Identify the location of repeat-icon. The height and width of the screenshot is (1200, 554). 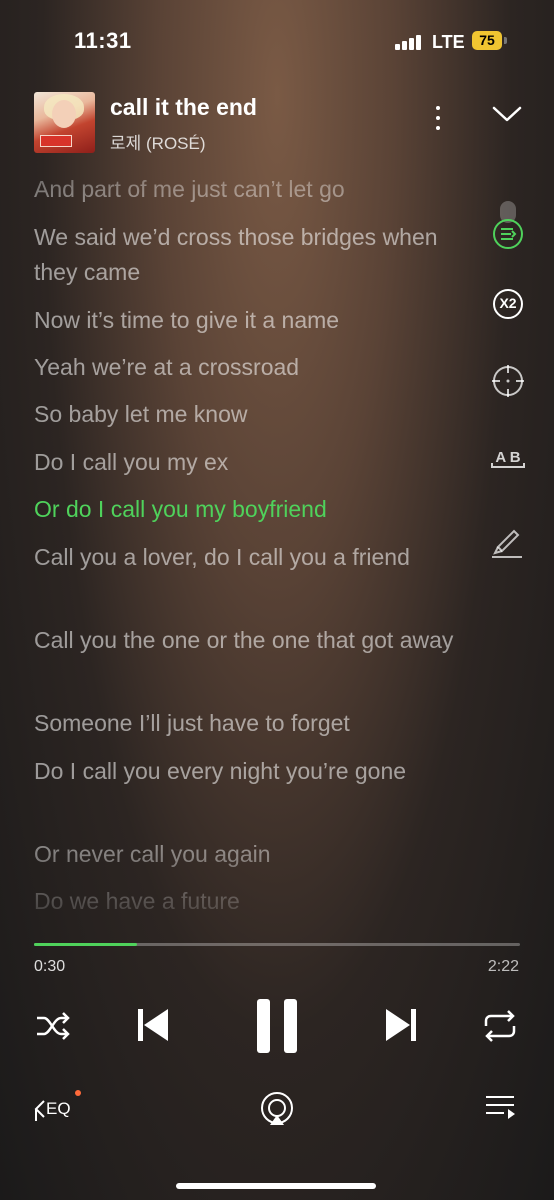
(500, 1026).